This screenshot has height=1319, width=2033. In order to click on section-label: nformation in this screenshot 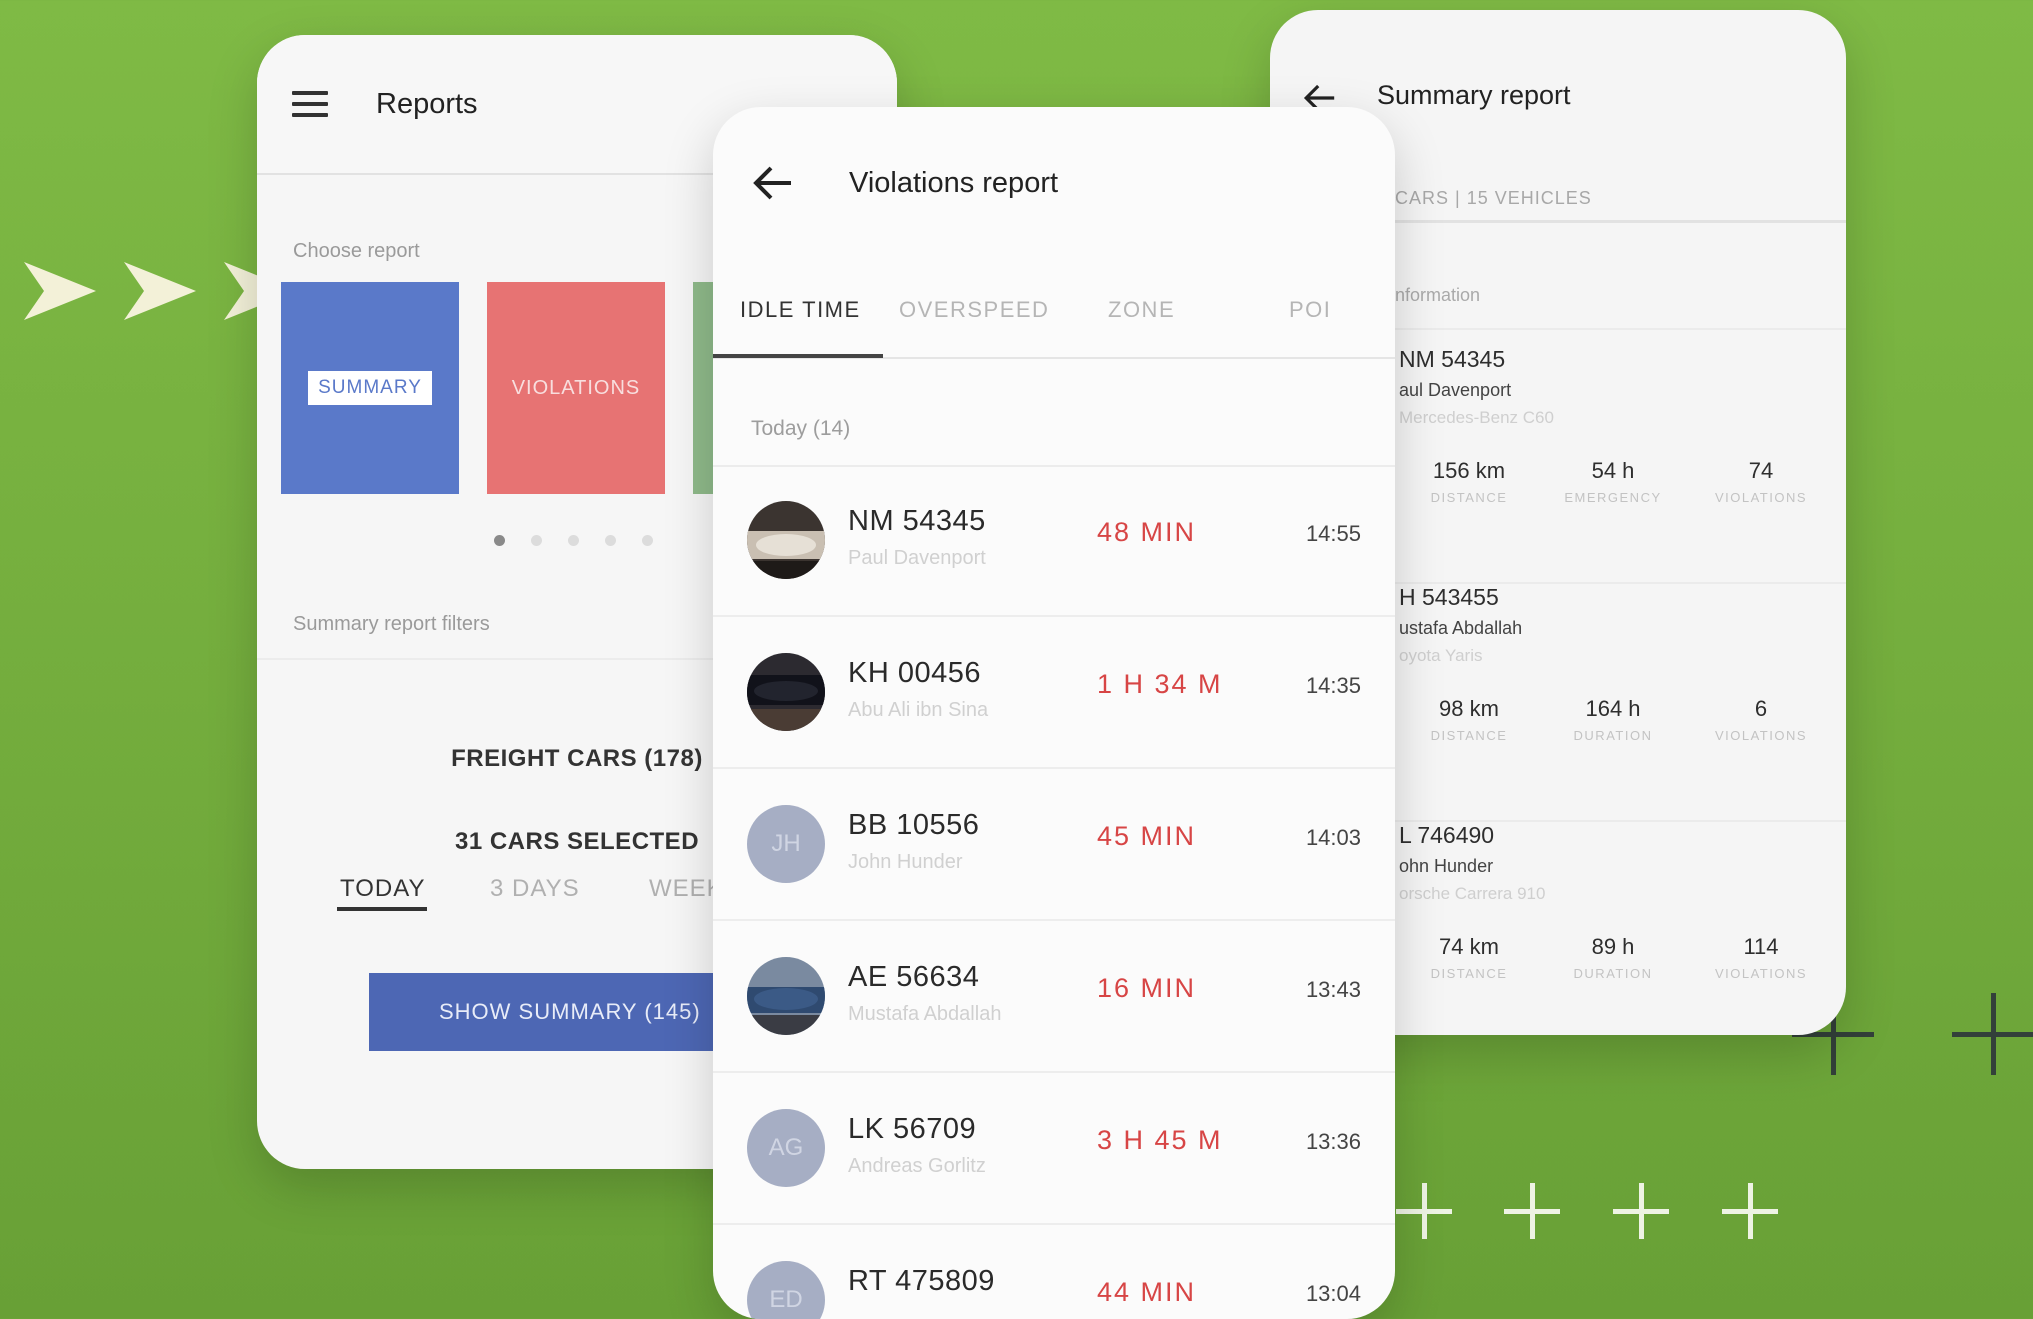, I will do `click(1438, 295)`.